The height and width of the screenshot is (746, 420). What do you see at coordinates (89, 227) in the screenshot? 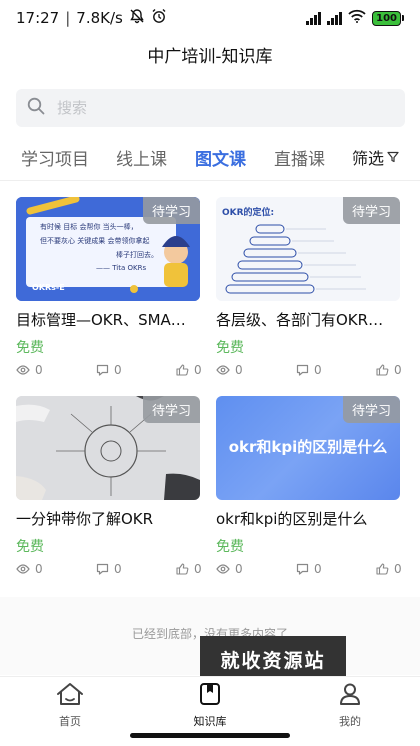
I see `thumbnail-quote-line: 有时候 目标 会帮你 当头一棒，` at bounding box center [89, 227].